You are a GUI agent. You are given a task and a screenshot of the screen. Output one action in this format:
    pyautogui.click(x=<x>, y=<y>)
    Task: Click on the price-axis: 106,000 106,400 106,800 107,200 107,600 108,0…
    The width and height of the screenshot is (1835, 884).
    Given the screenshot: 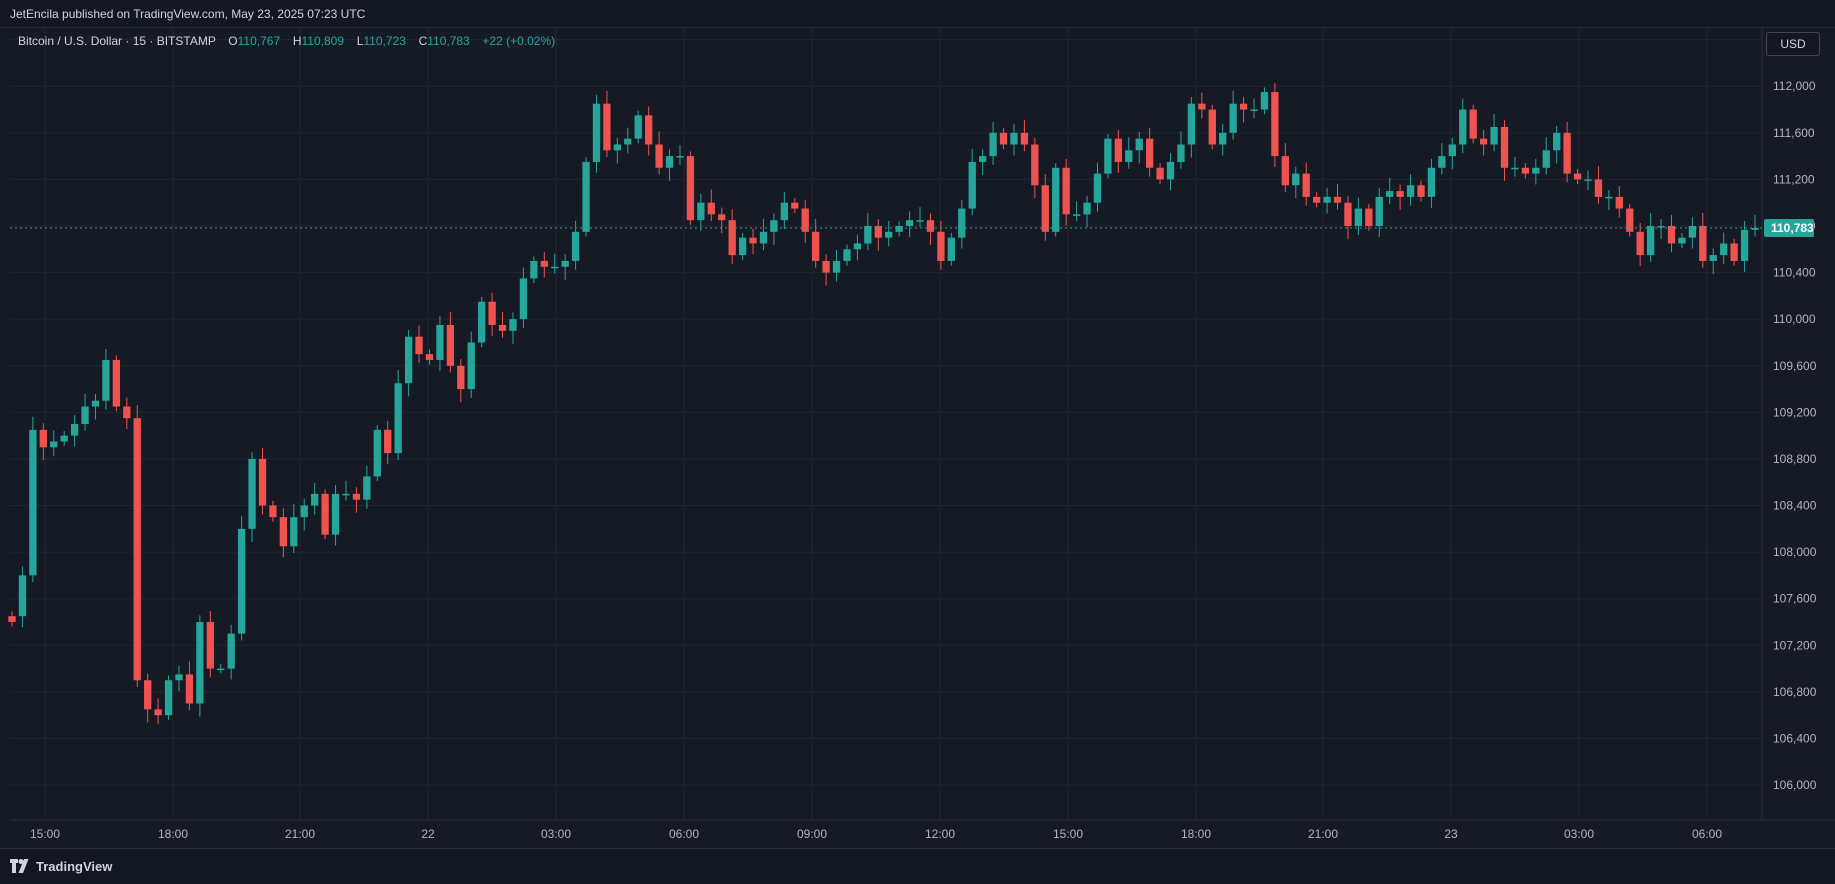 What is the action you would take?
    pyautogui.click(x=1795, y=412)
    